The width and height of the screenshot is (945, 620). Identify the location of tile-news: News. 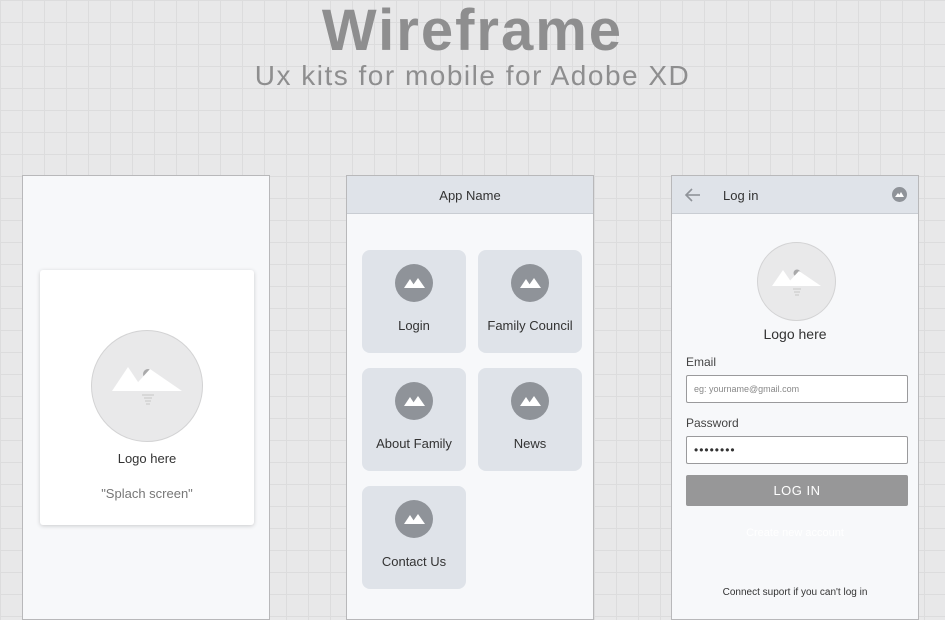
(530, 419).